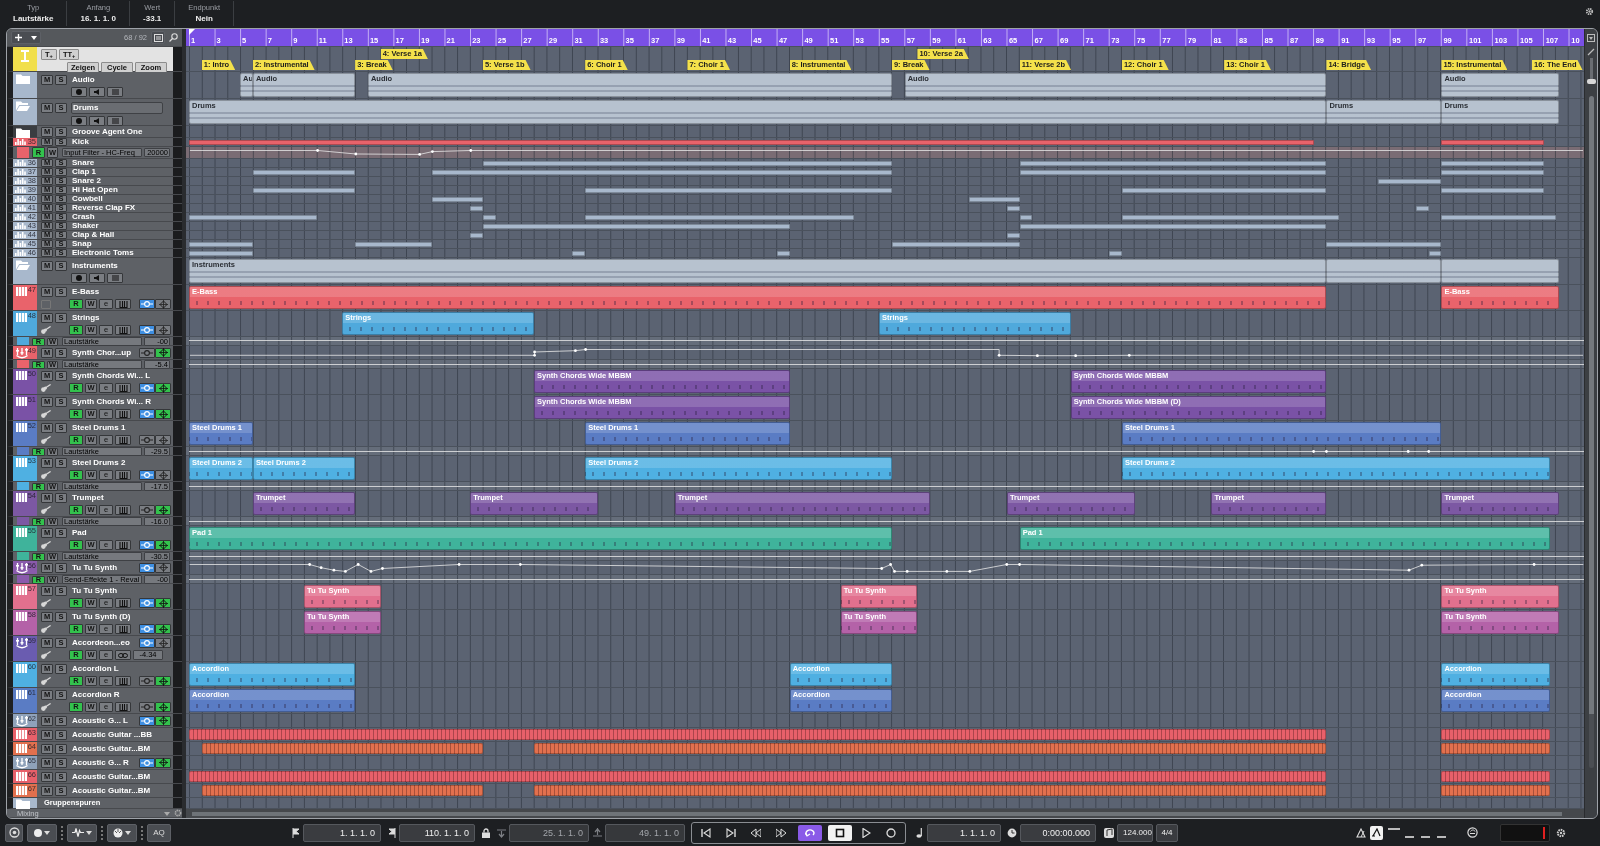 The height and width of the screenshot is (846, 1600). What do you see at coordinates (1591, 432) in the screenshot?
I see `vertical-scrollbar` at bounding box center [1591, 432].